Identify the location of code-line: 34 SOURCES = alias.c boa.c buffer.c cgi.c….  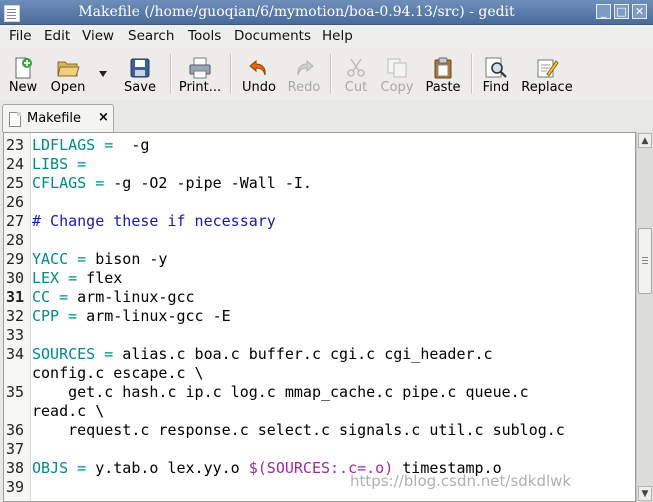
(319, 354).